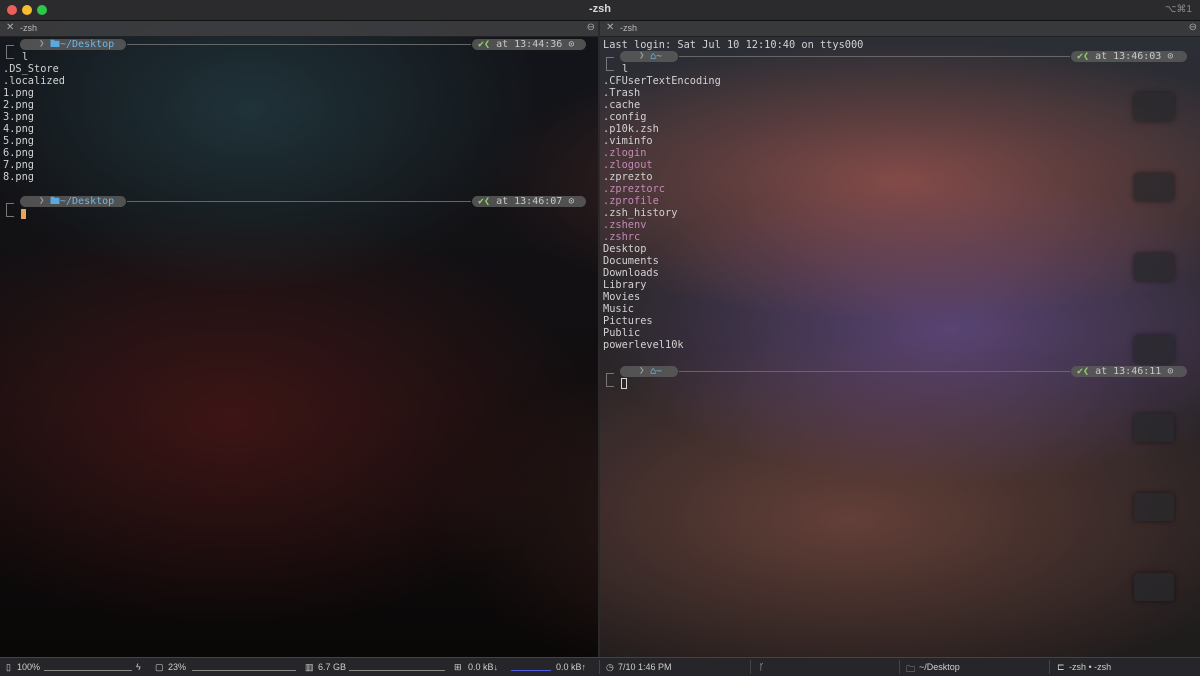  Describe the element at coordinates (631, 129) in the screenshot. I see `list-item: .p10k.zsh` at that location.